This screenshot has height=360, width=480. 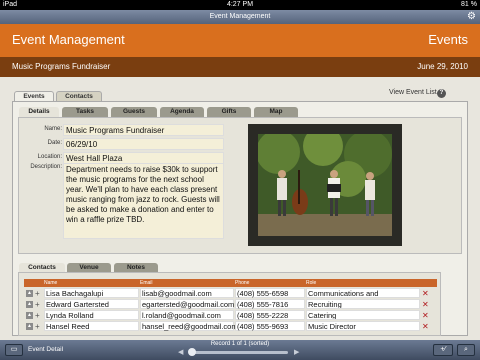 What do you see at coordinates (242, 283) in the screenshot?
I see `col-phone: Phone` at bounding box center [242, 283].